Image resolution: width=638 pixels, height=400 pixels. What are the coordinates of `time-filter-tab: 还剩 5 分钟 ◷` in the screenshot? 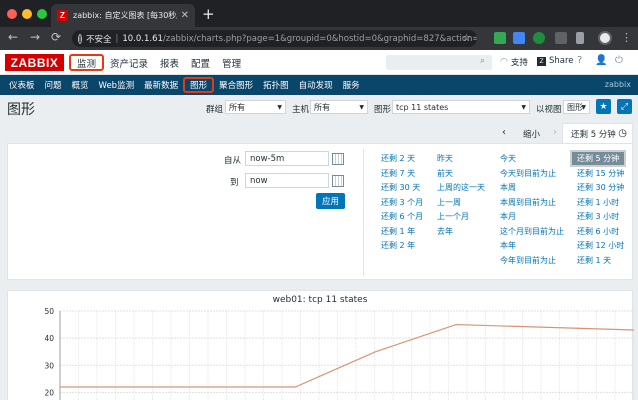 It's located at (597, 133).